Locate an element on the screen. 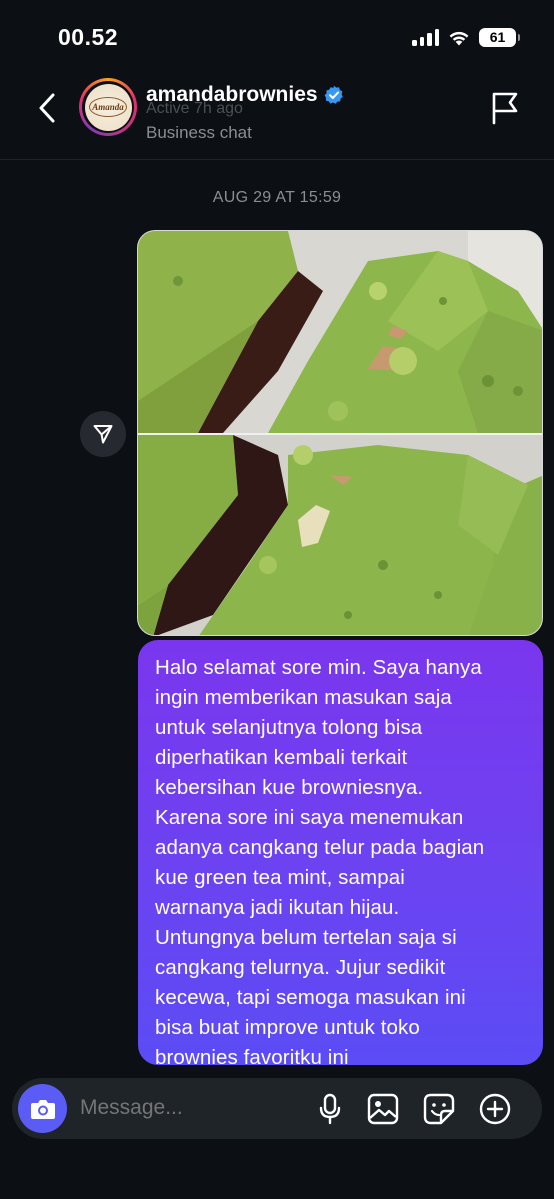 The width and height of the screenshot is (554, 1199). camera-button is located at coordinates (42, 1108).